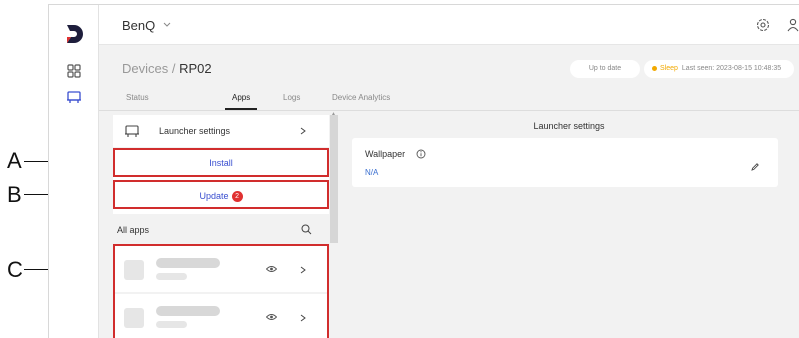  I want to click on nav-rail, so click(74, 171).